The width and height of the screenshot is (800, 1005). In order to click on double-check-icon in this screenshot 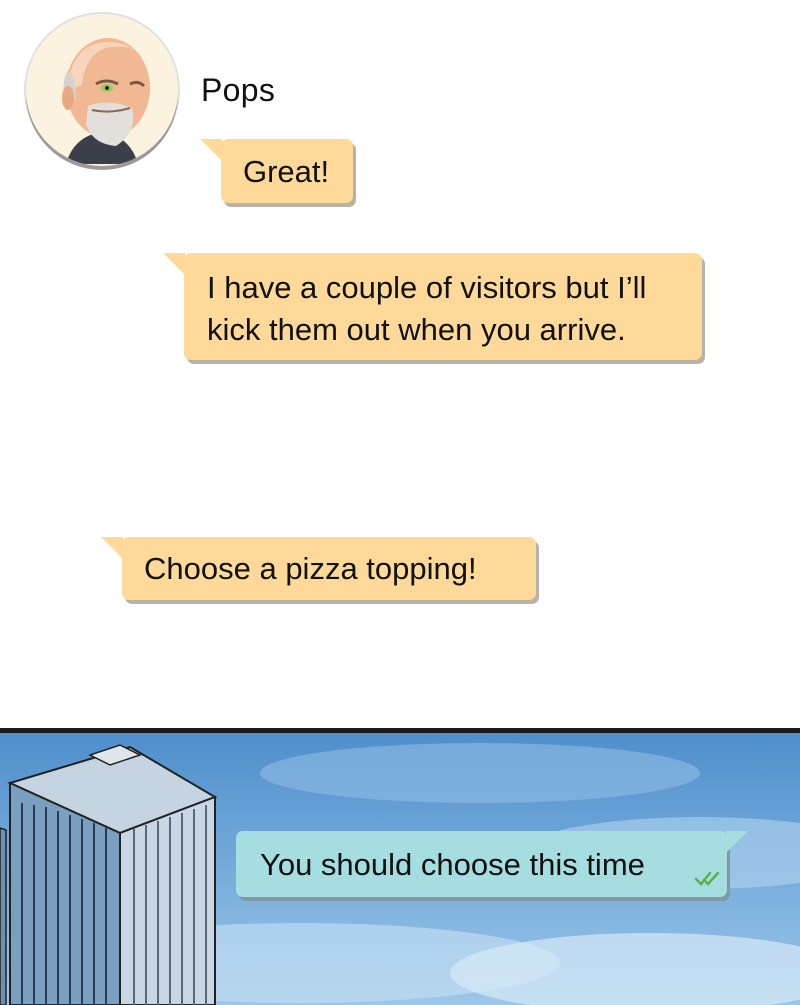, I will do `click(707, 878)`.